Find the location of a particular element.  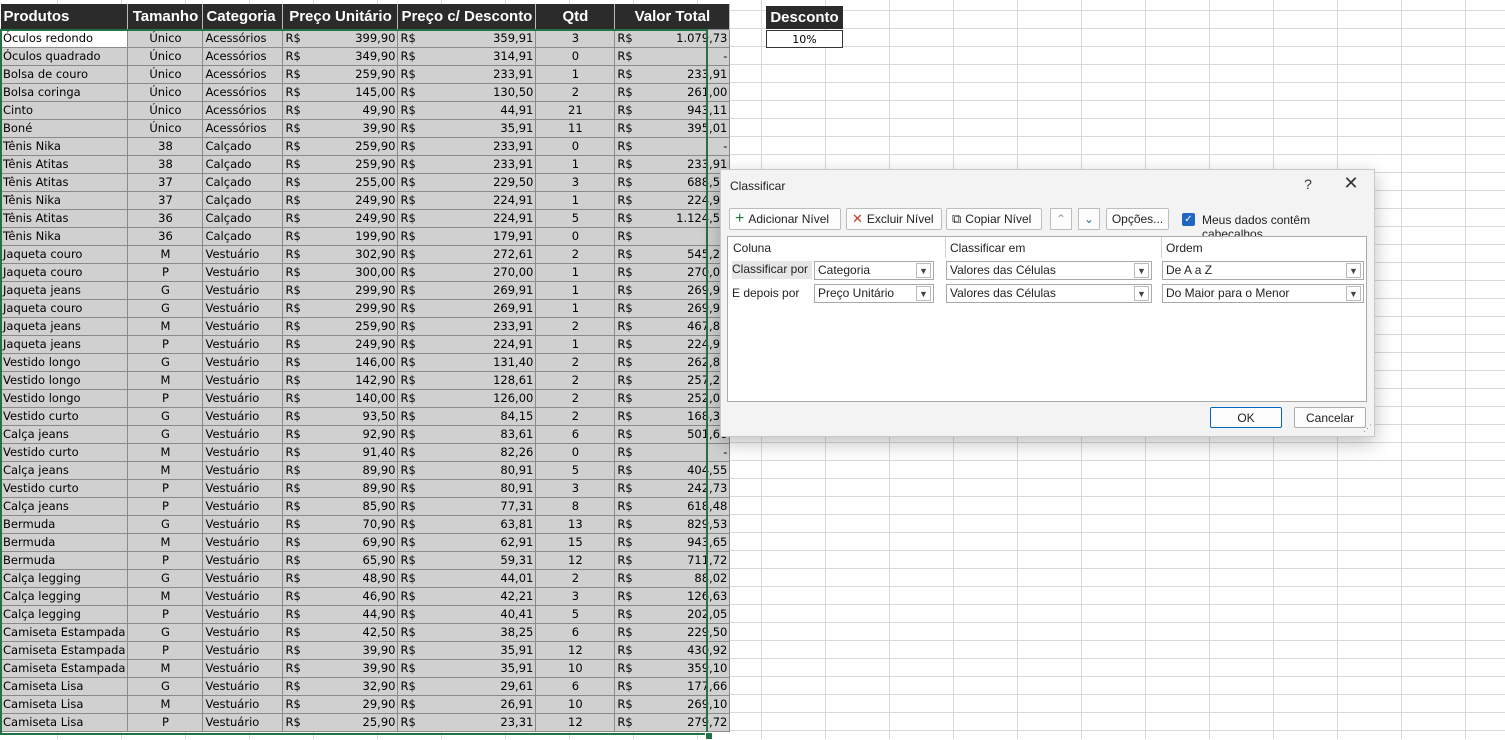

cell-pd: R$ 59,31 is located at coordinates (467, 560).